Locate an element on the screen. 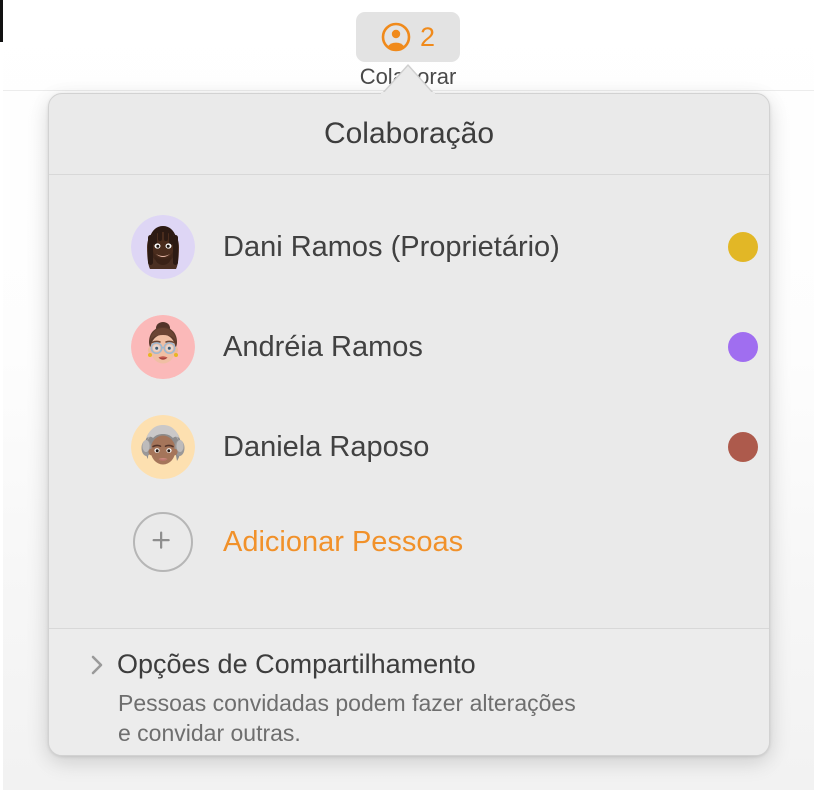 This screenshot has width=814, height=790. person-circle-icon is located at coordinates (396, 37).